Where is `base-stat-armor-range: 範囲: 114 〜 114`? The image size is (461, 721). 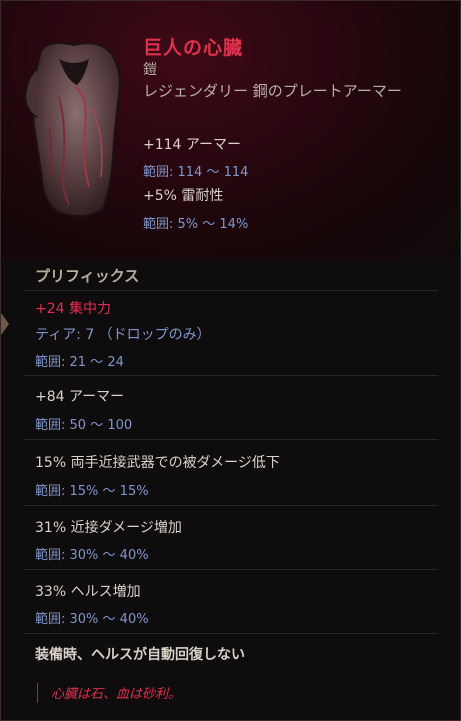 base-stat-armor-range: 範囲: 114 〜 114 is located at coordinates (196, 172).